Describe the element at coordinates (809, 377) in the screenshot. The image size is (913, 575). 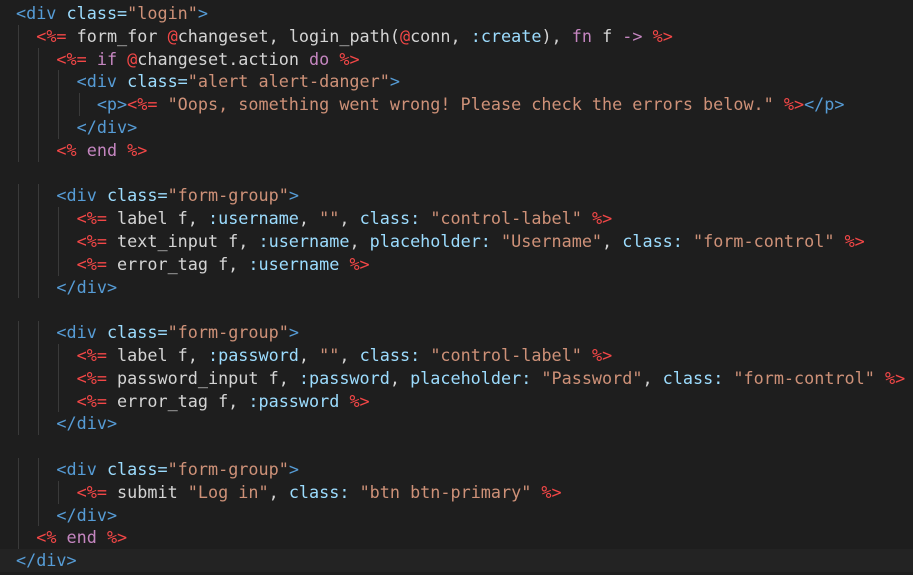
I see `code-token: "form-control"` at that location.